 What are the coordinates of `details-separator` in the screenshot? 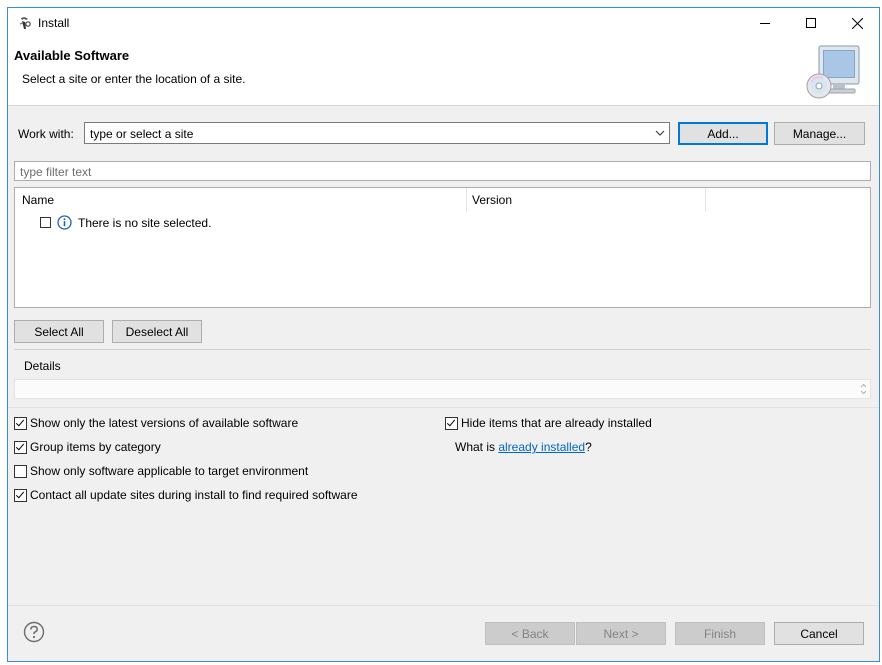 It's located at (442, 349).